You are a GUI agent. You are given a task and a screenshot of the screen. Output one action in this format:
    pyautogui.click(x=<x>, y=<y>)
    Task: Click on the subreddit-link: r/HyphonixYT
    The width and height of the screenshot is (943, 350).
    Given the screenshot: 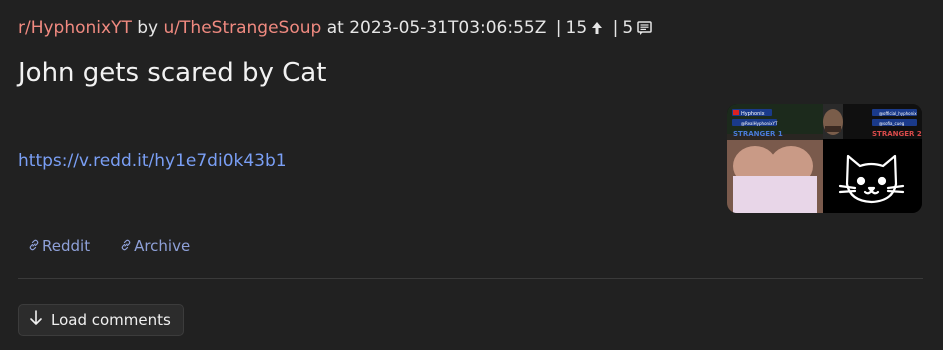 What is the action you would take?
    pyautogui.click(x=75, y=28)
    